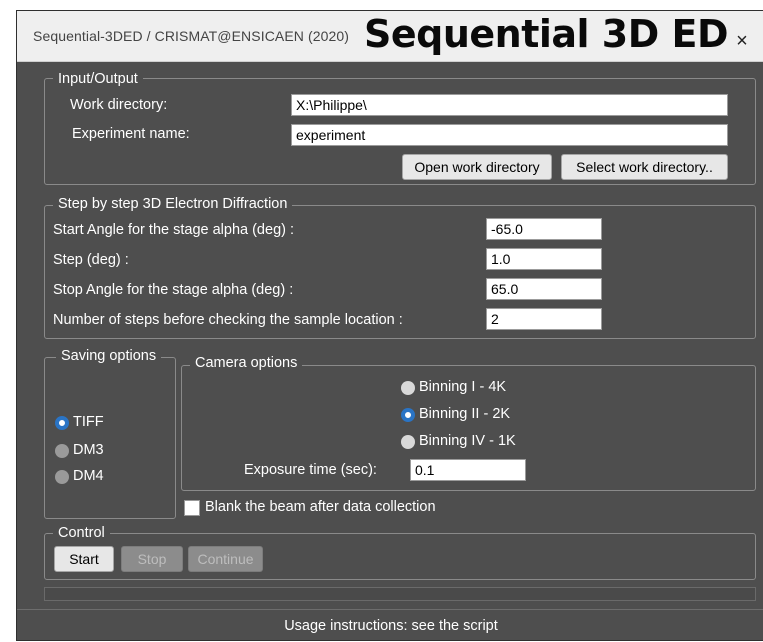 The width and height of the screenshot is (763, 642). Describe the element at coordinates (152, 559) in the screenshot. I see `stop-button: Stop` at that location.